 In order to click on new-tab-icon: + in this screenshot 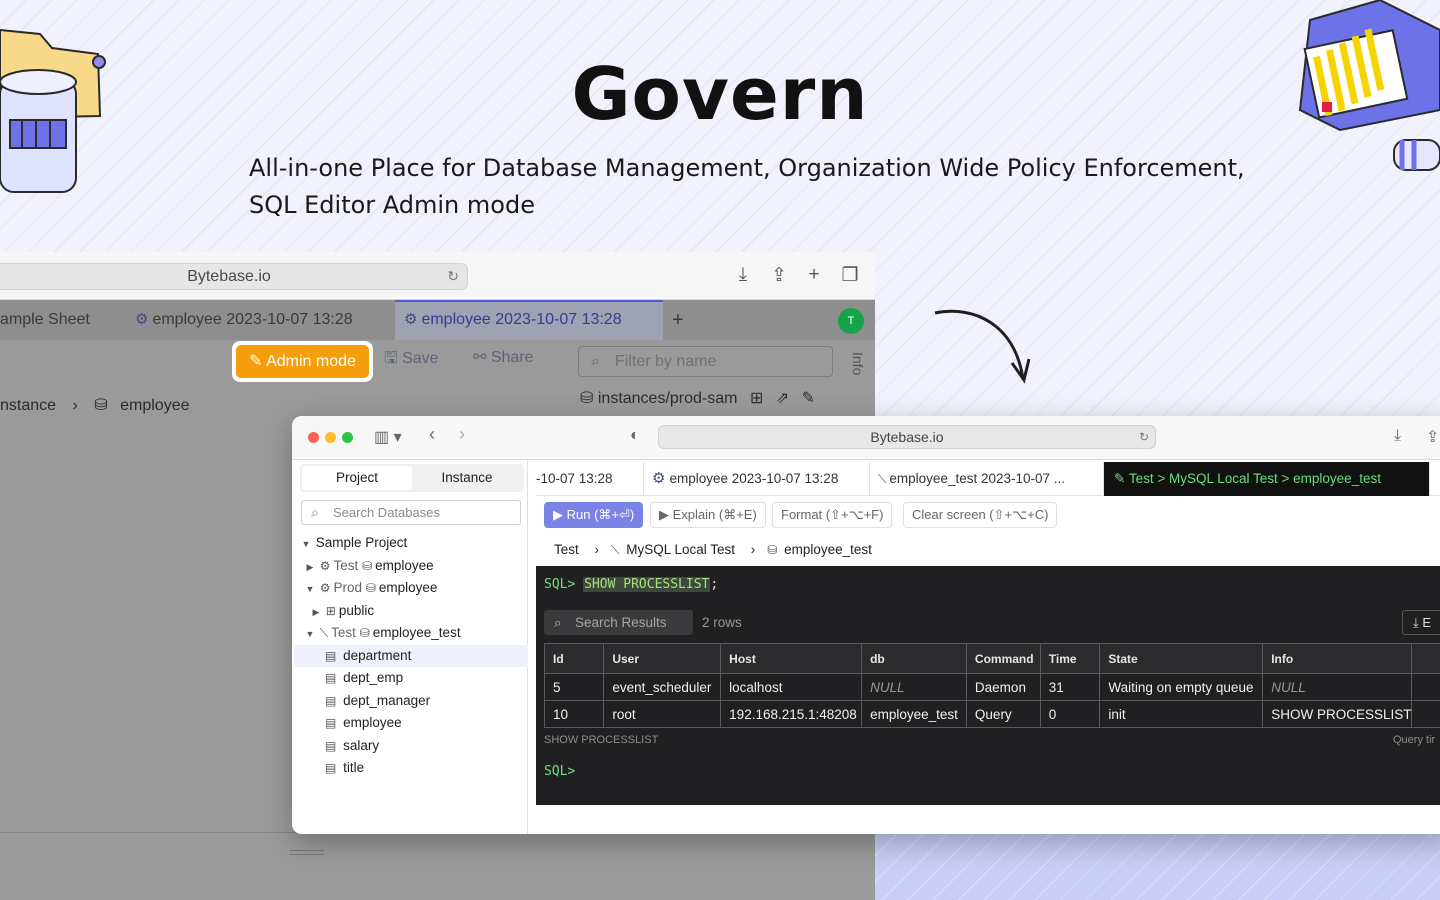, I will do `click(814, 275)`.